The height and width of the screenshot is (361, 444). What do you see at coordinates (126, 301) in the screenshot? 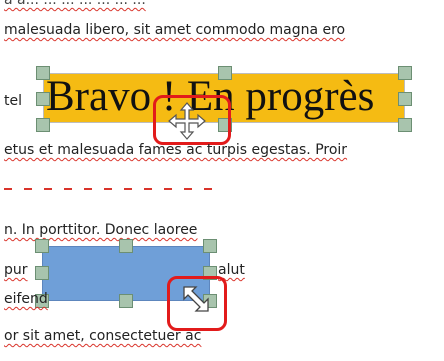
I see `shape-handle-bm` at bounding box center [126, 301].